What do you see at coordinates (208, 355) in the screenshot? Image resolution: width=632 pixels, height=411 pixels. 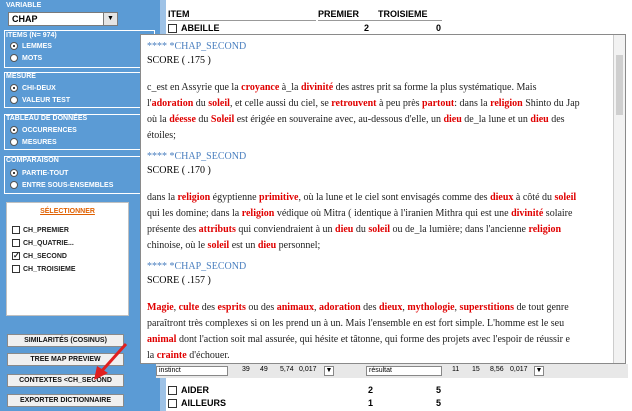 I see `context-text: d'échouer.` at bounding box center [208, 355].